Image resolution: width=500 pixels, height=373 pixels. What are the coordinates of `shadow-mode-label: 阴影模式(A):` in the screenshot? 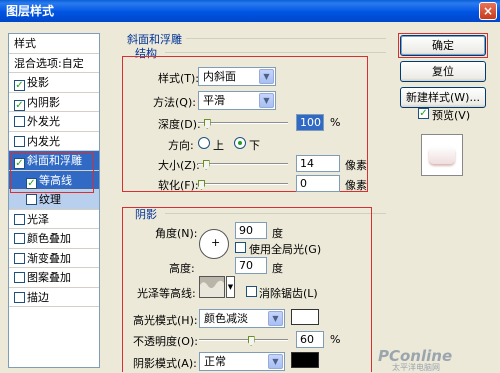 It's located at (165, 363).